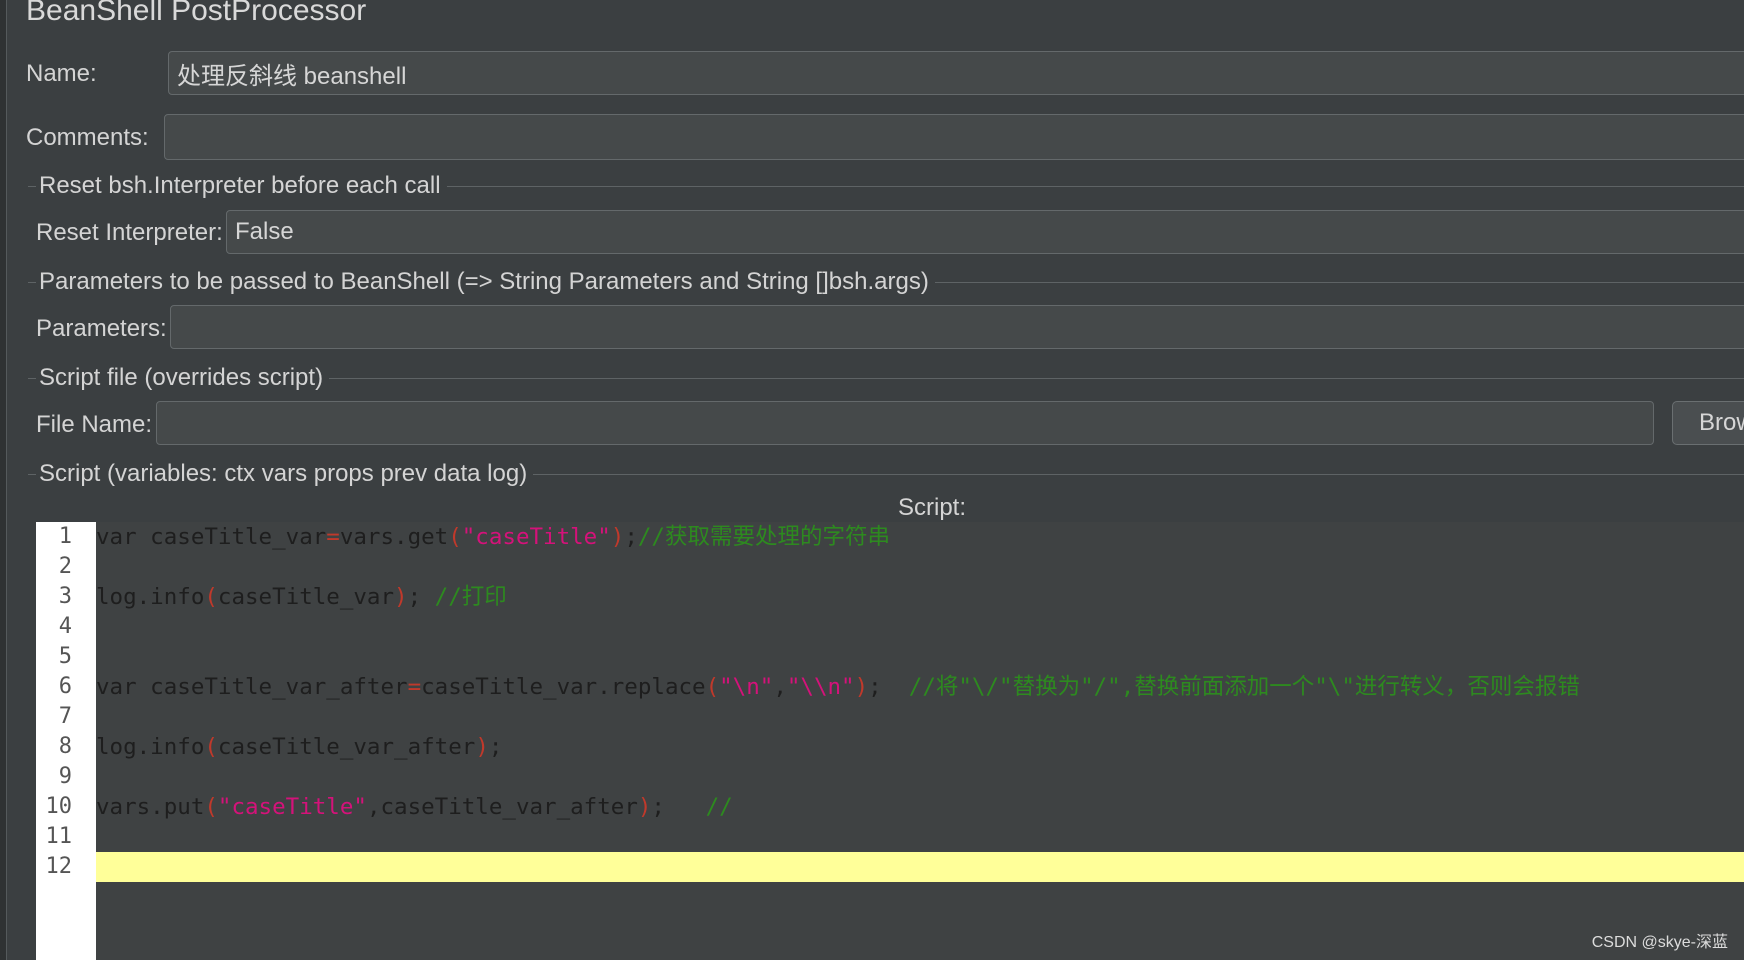 Image resolution: width=1744 pixels, height=960 pixels. I want to click on file-section-title: Script file (overrides script), so click(181, 377).